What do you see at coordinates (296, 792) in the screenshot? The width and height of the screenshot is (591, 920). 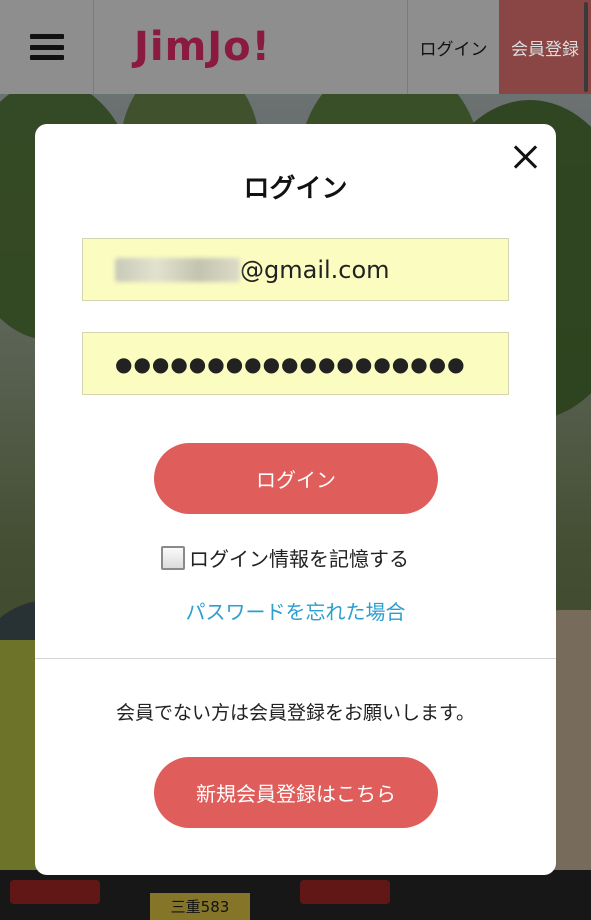 I see `register-button: 新規会員登録はこちら` at bounding box center [296, 792].